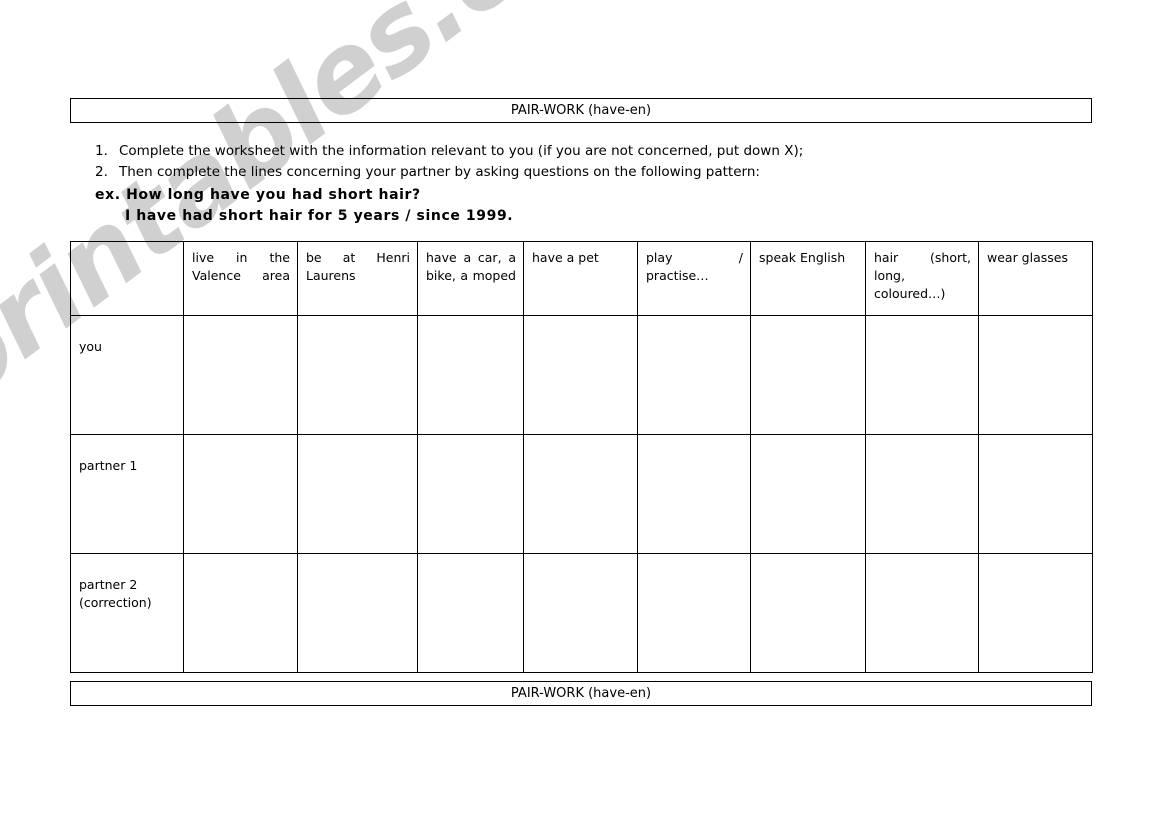 Image resolution: width=1169 pixels, height=821 pixels. What do you see at coordinates (1035, 375) in the screenshot?
I see `cell-you-wear-glasses` at bounding box center [1035, 375].